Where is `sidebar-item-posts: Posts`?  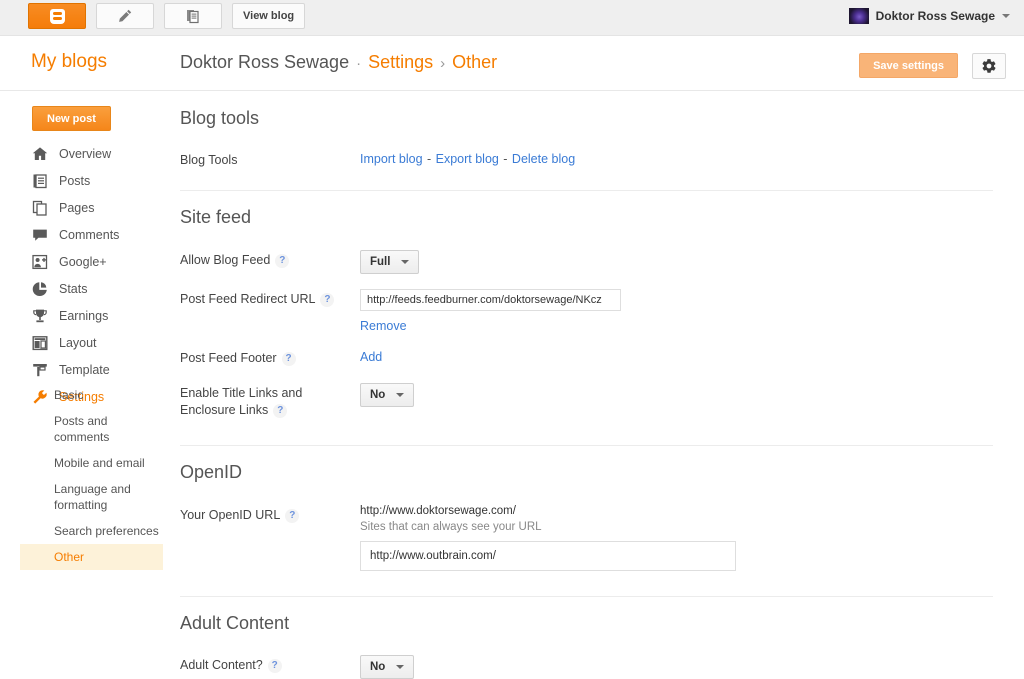 sidebar-item-posts: Posts is located at coordinates (85, 180).